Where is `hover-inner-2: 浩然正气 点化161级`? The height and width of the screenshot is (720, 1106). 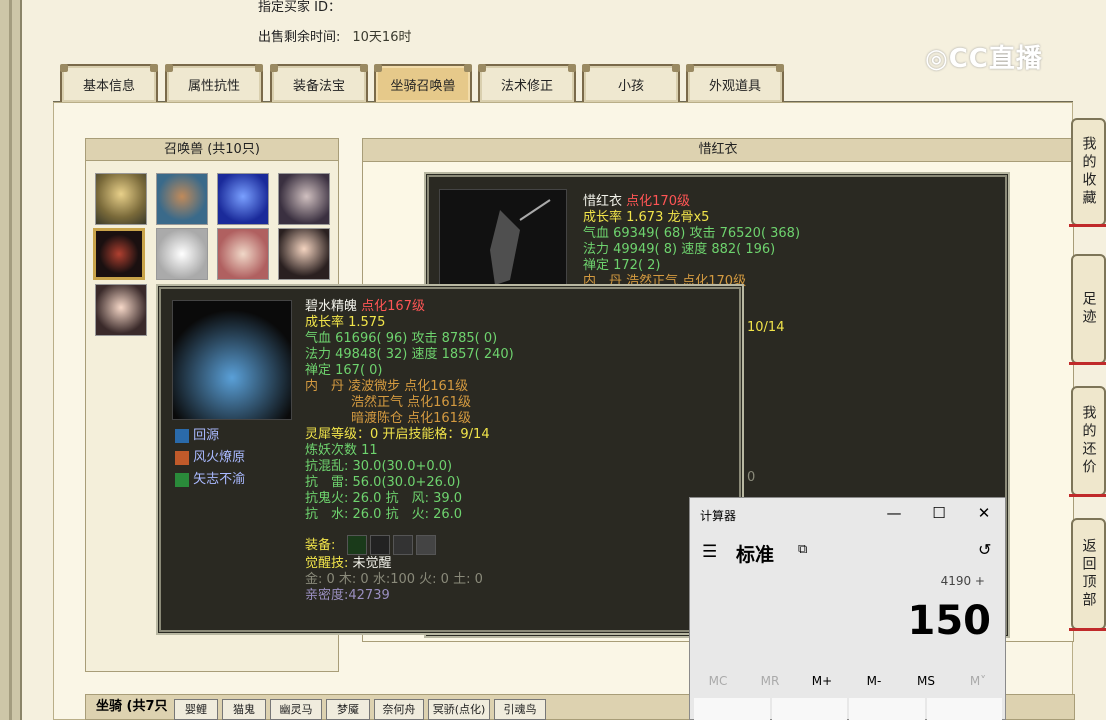 hover-inner-2: 浩然正气 点化161级 is located at coordinates (411, 402).